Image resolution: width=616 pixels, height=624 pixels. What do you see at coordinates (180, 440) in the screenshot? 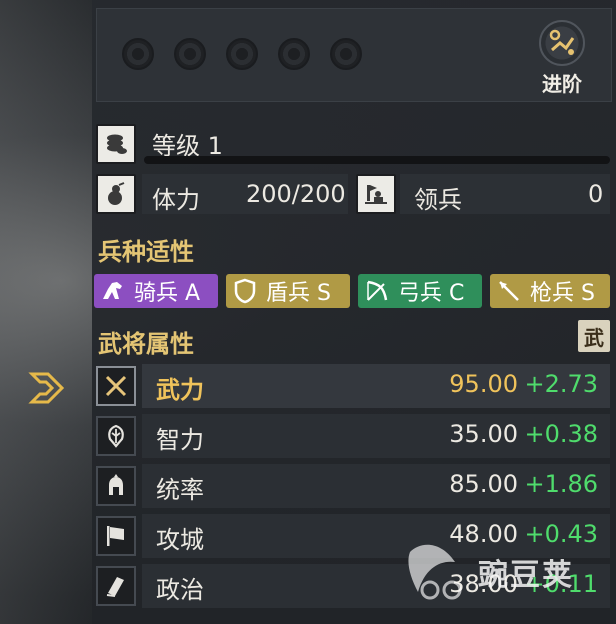
I see `attribute-name: 智力` at bounding box center [180, 440].